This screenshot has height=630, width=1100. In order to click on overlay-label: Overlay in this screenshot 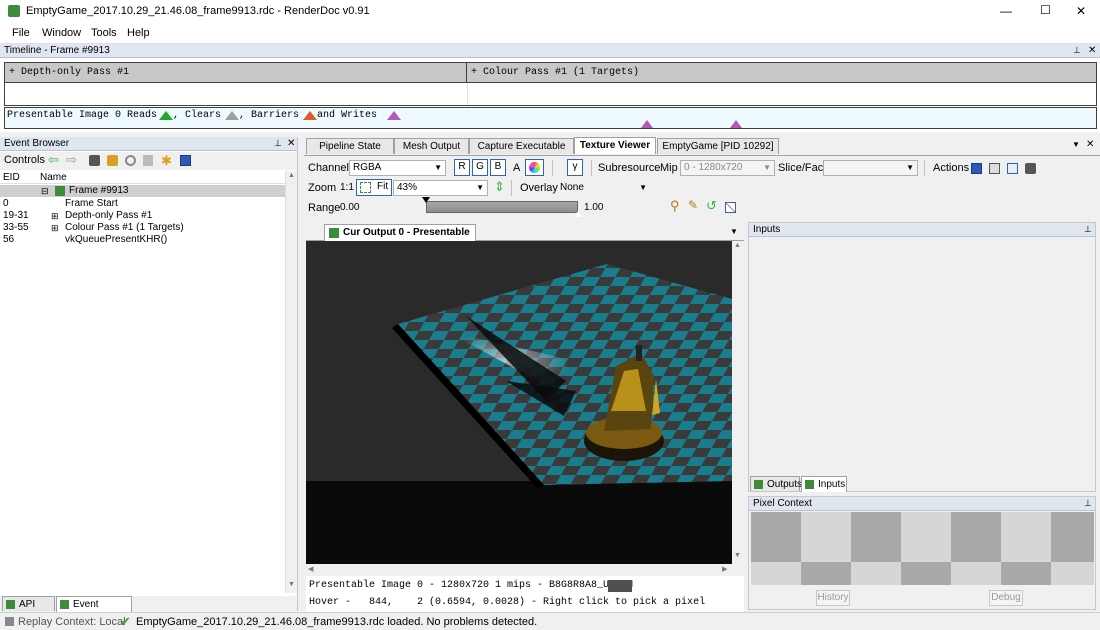, I will do `click(539, 188)`.